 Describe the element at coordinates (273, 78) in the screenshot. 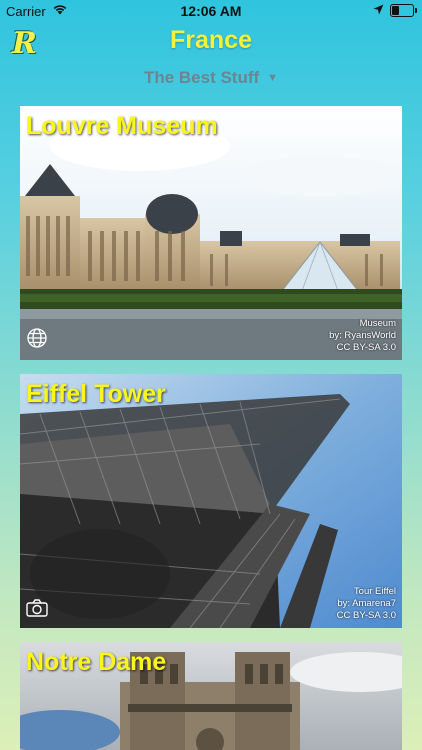

I see `chevron-down-icon: ▼` at that location.